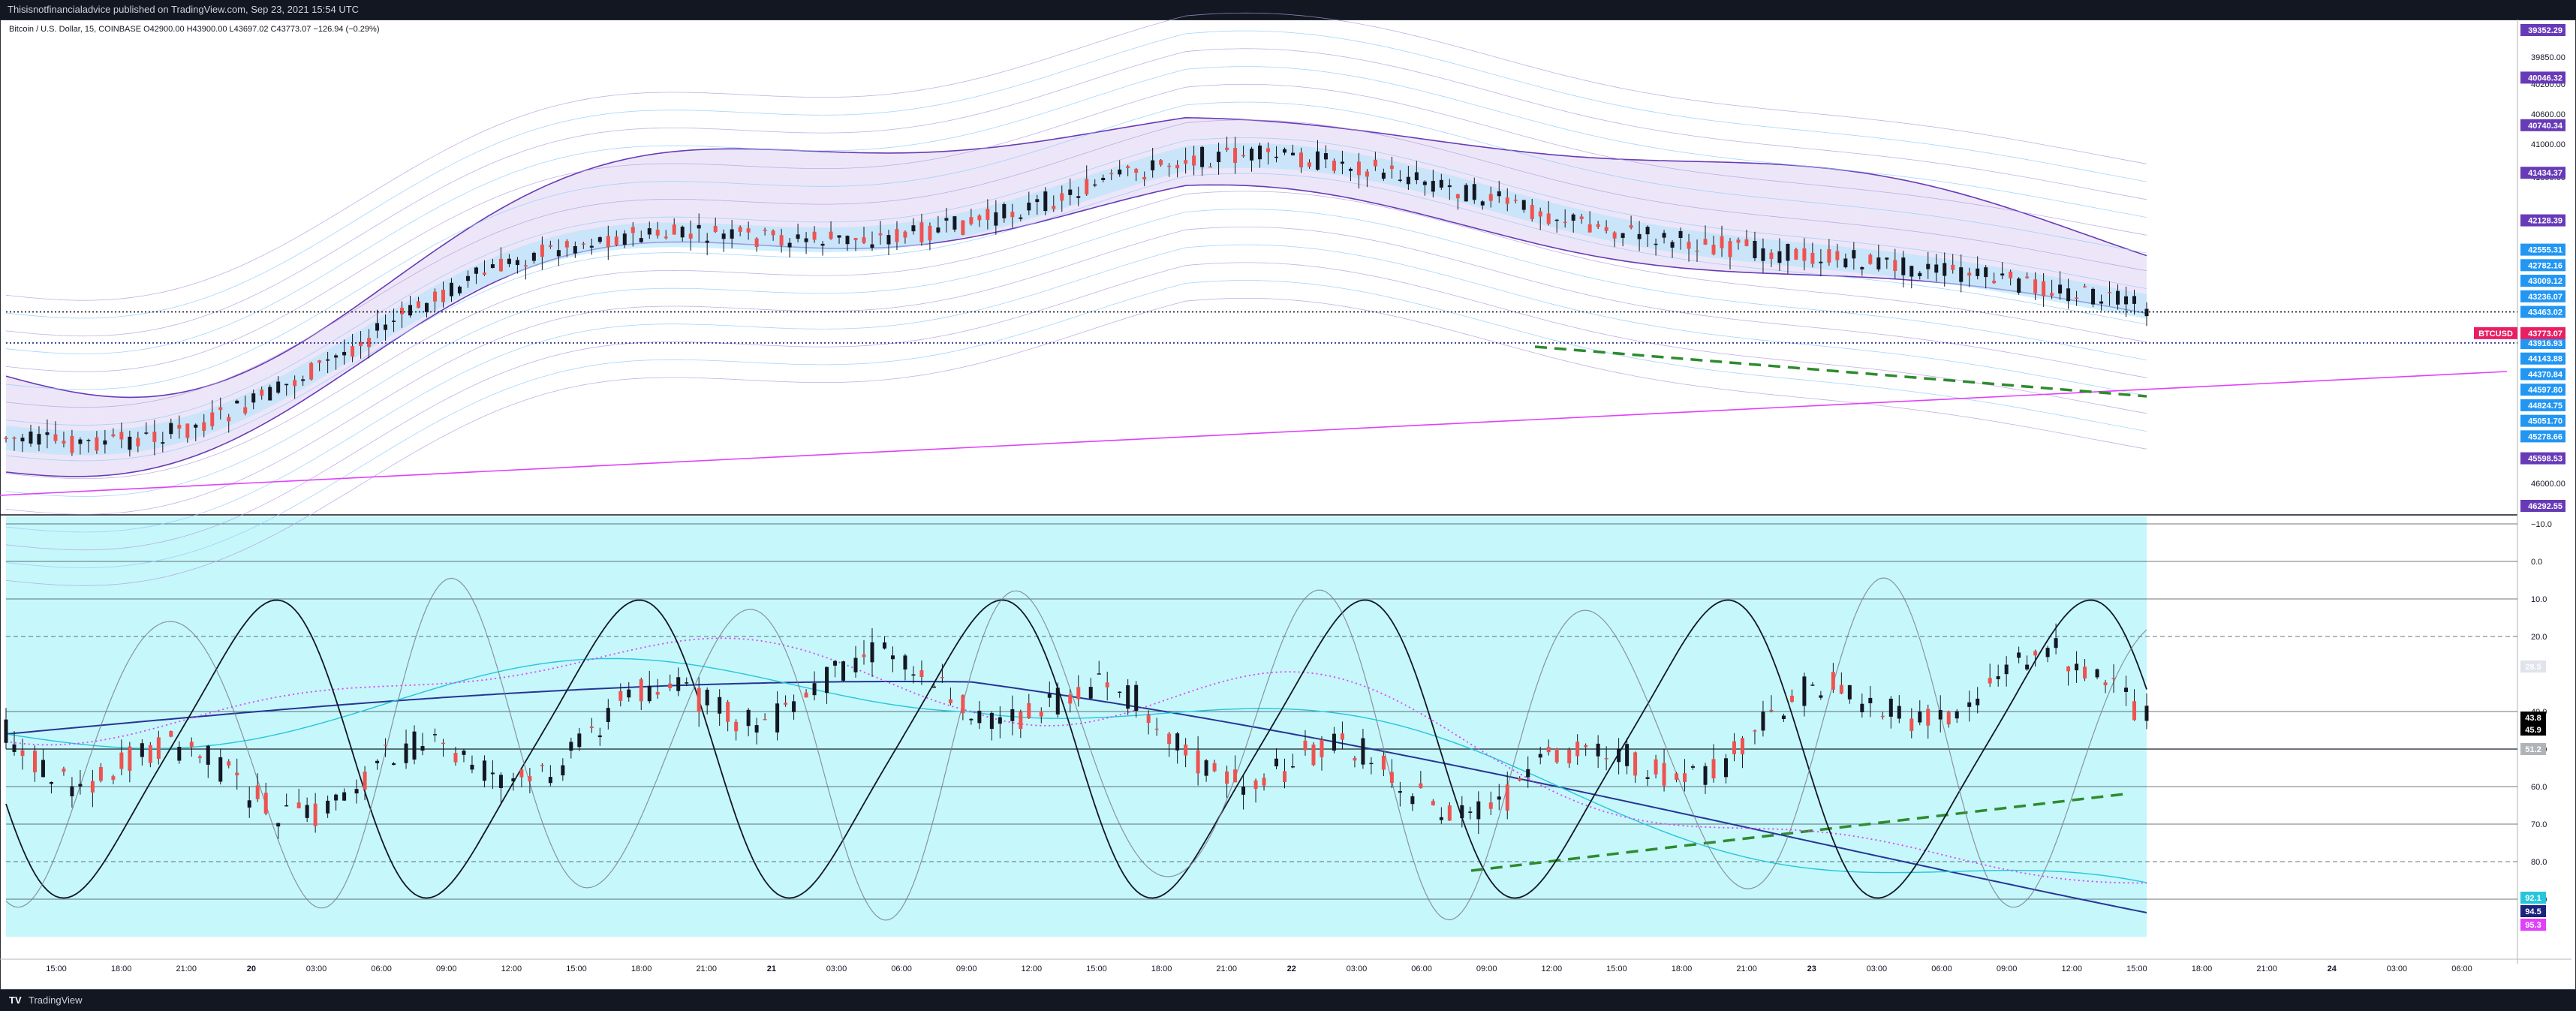 The image size is (2576, 1011). Describe the element at coordinates (2539, 637) in the screenshot. I see `osc-axis-tick-3: 20.0` at that location.